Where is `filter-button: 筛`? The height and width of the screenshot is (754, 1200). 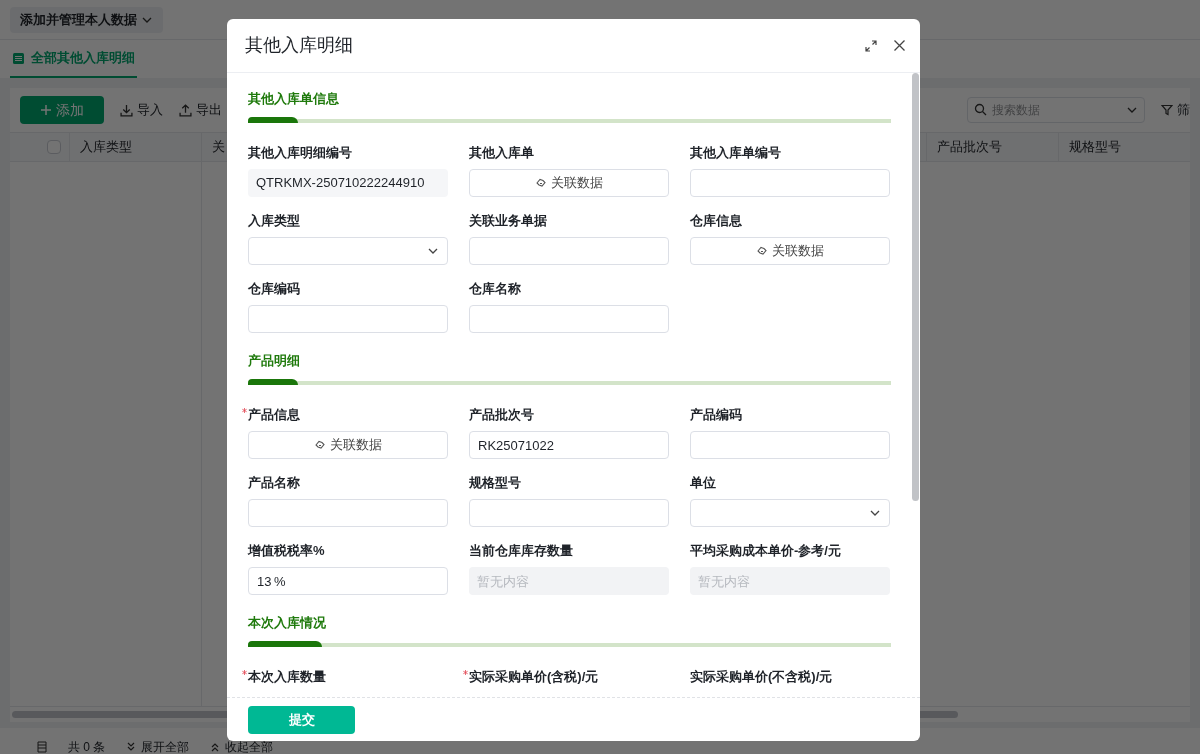
filter-button: 筛 is located at coordinates (1175, 110).